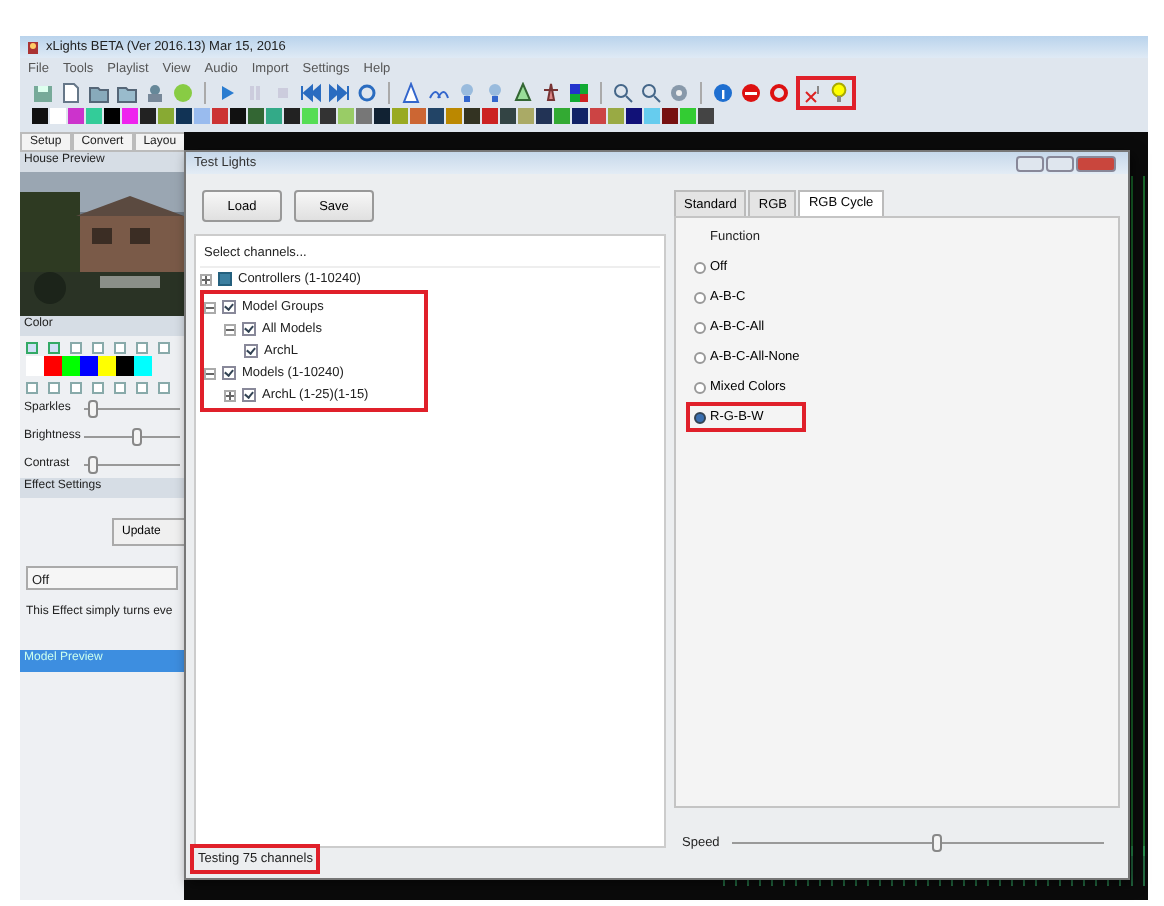 This screenshot has height=906, width=1164. I want to click on grid-icon, so click(579, 93).